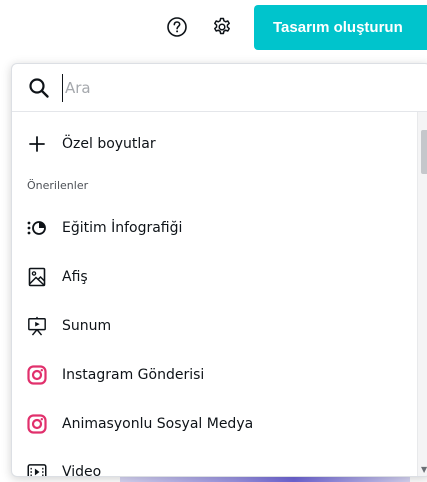 The height and width of the screenshot is (482, 427). What do you see at coordinates (75, 277) in the screenshot?
I see `list-item-label: Afiş` at bounding box center [75, 277].